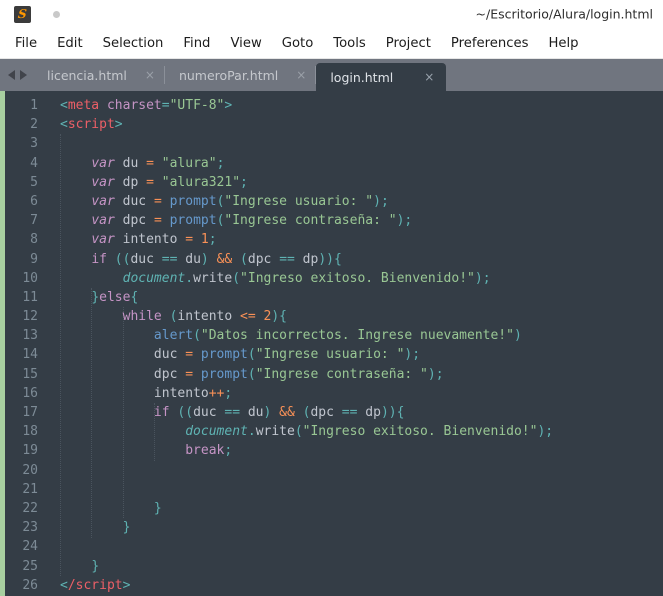 This screenshot has height=596, width=663. Describe the element at coordinates (201, 182) in the screenshot. I see `code-token: "alura321"` at that location.